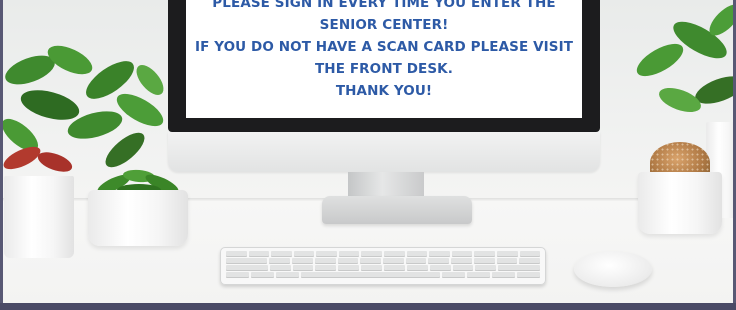 The height and width of the screenshot is (310, 736). What do you see at coordinates (384, 91) in the screenshot?
I see `screen-line: THANK YOU!` at bounding box center [384, 91].